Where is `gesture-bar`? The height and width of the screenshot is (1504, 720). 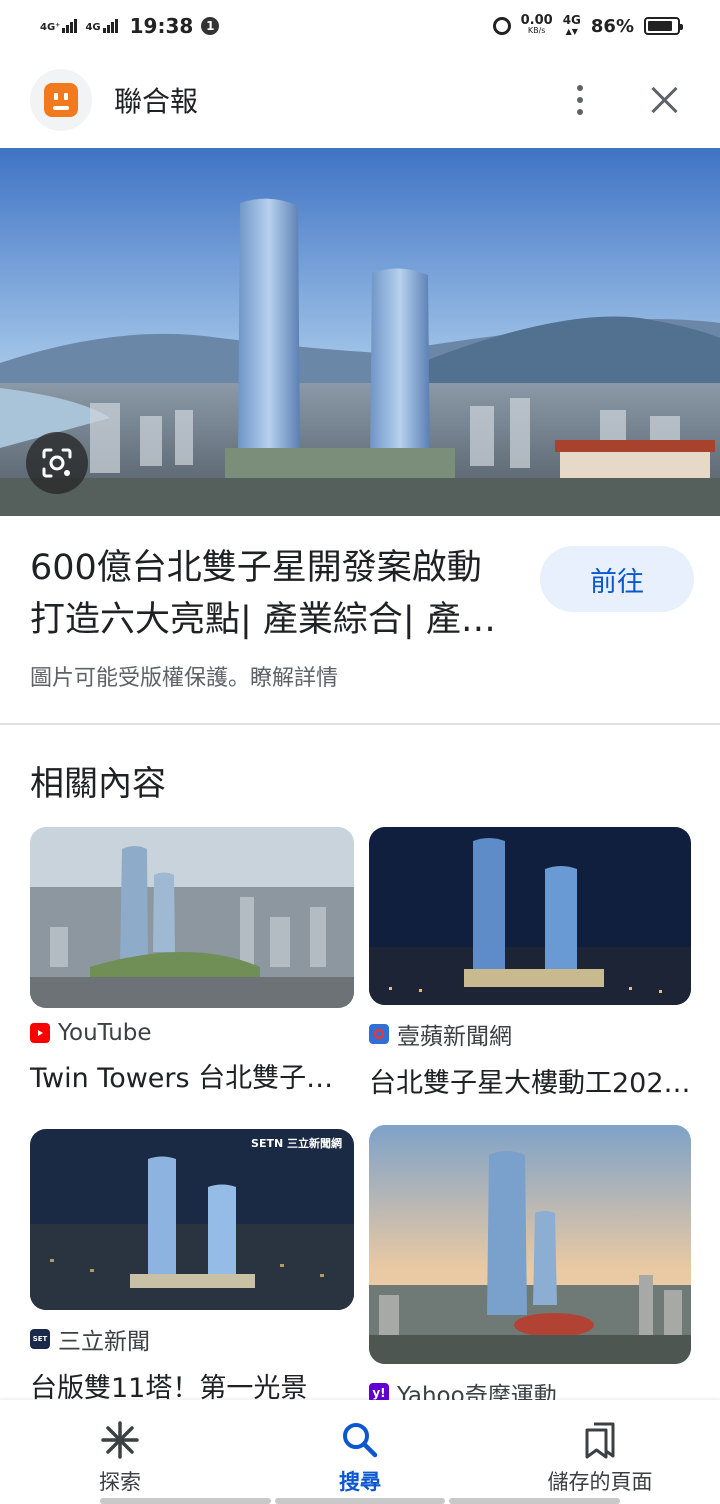 gesture-bar is located at coordinates (360, 1501).